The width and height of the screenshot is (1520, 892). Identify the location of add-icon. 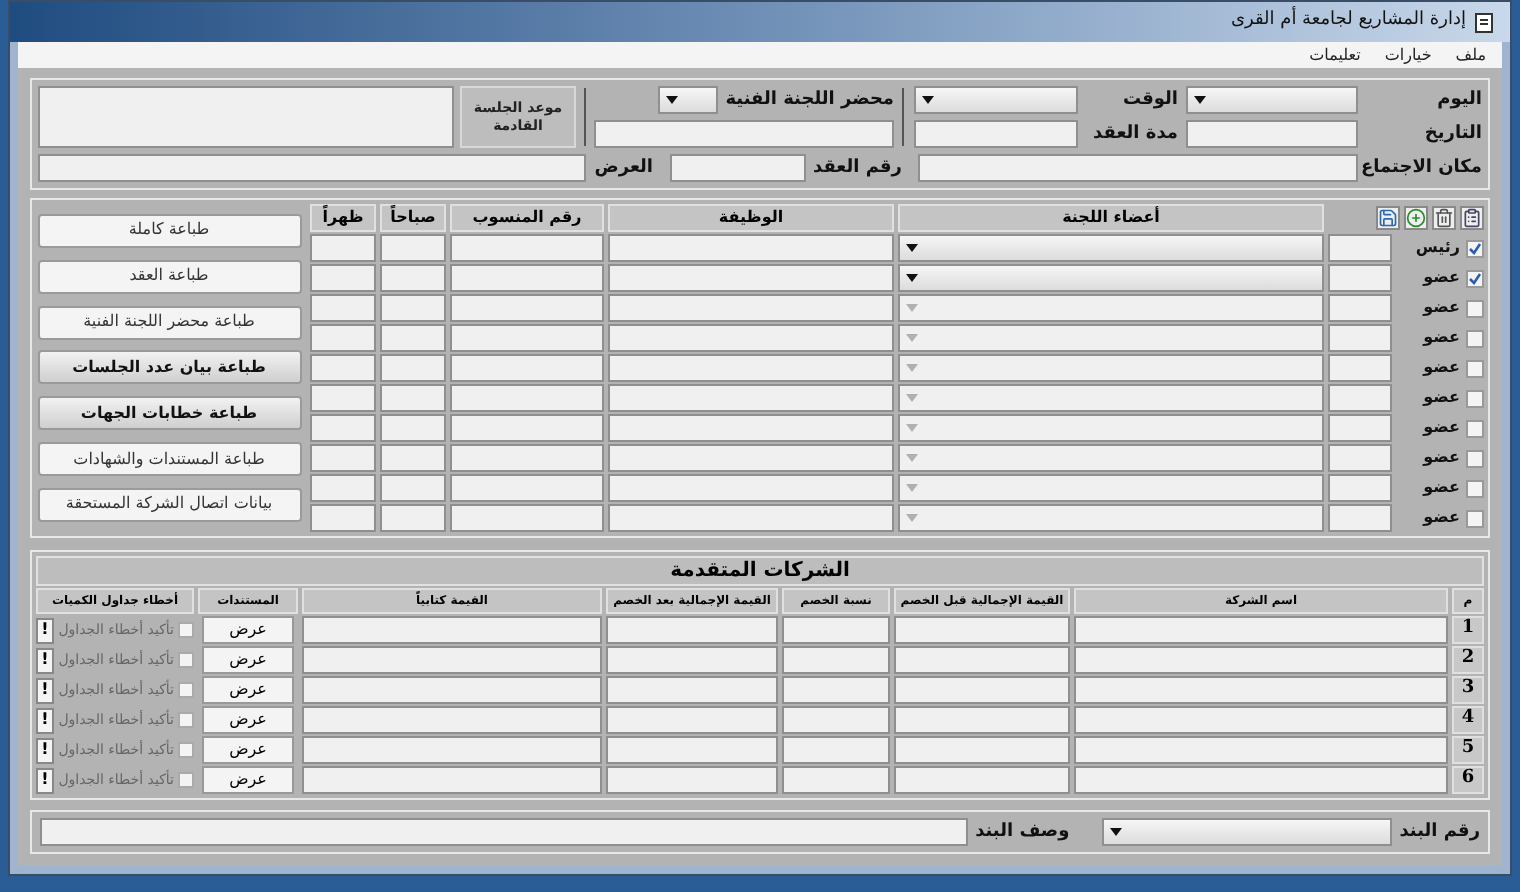
(1416, 218).